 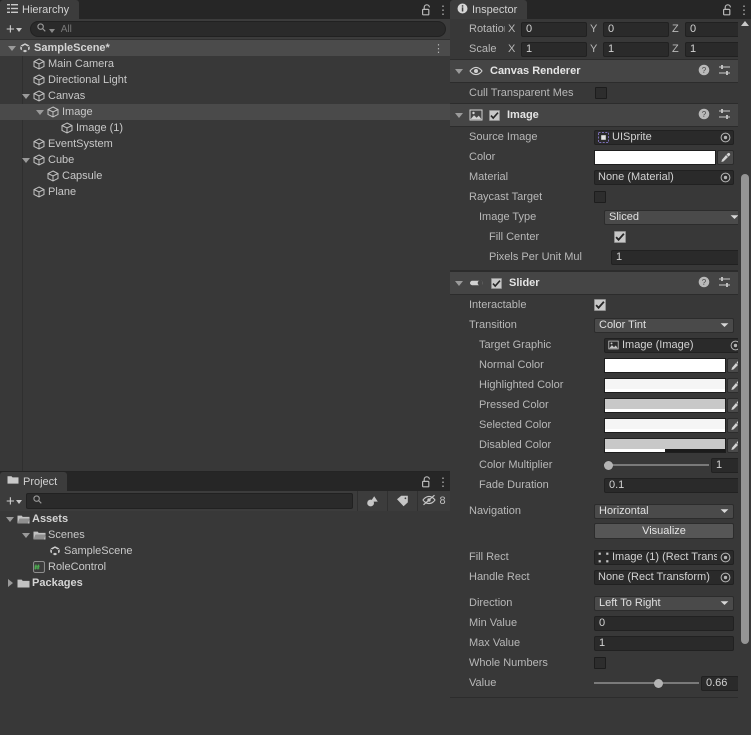 What do you see at coordinates (600, 305) in the screenshot?
I see `interactable-checkbox` at bounding box center [600, 305].